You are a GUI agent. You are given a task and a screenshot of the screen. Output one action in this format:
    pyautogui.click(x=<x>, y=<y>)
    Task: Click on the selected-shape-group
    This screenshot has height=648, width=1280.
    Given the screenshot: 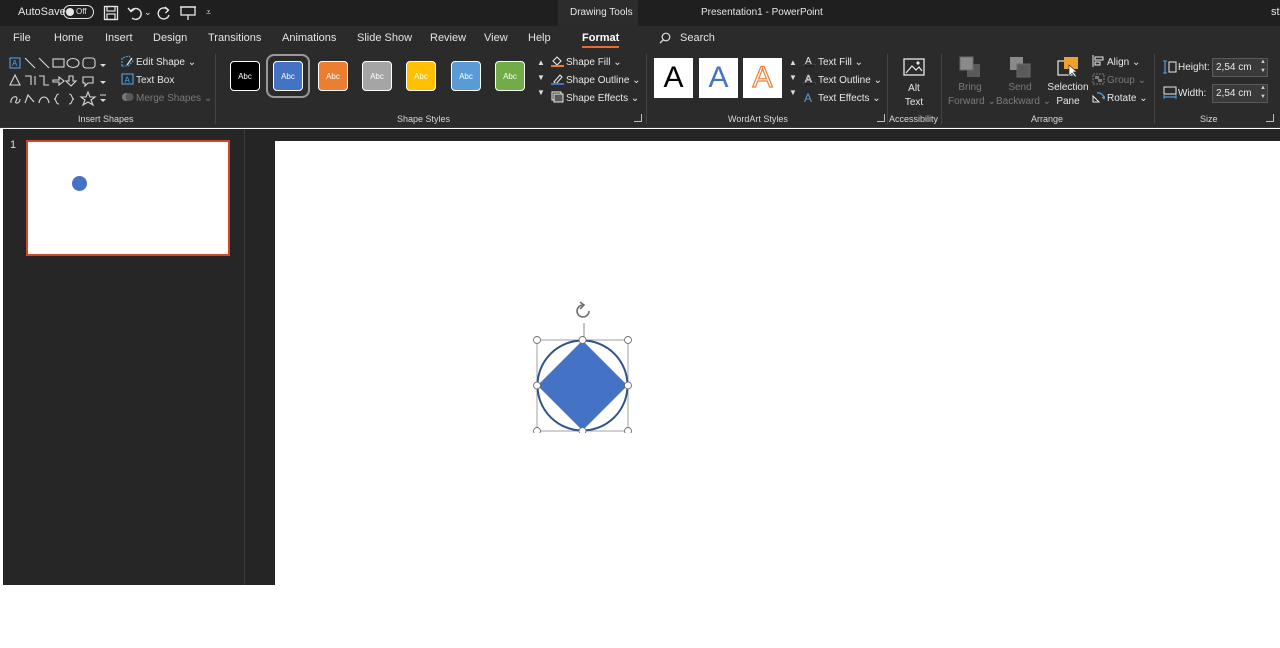 What is the action you would take?
    pyautogui.click(x=582, y=367)
    